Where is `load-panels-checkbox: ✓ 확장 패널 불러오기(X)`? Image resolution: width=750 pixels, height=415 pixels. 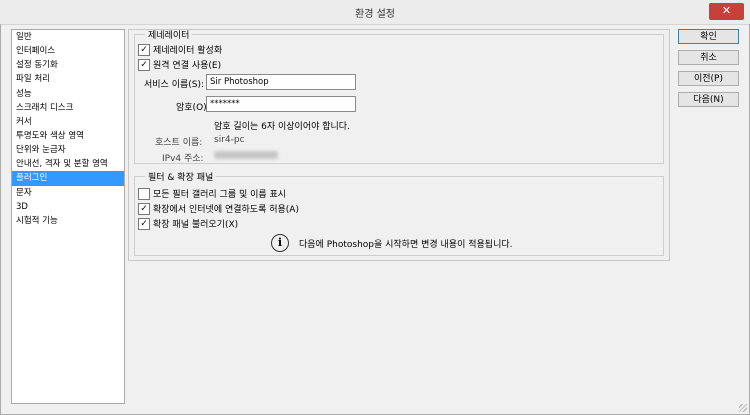
load-panels-checkbox: ✓ 확장 패널 불러오기(X) is located at coordinates (188, 223).